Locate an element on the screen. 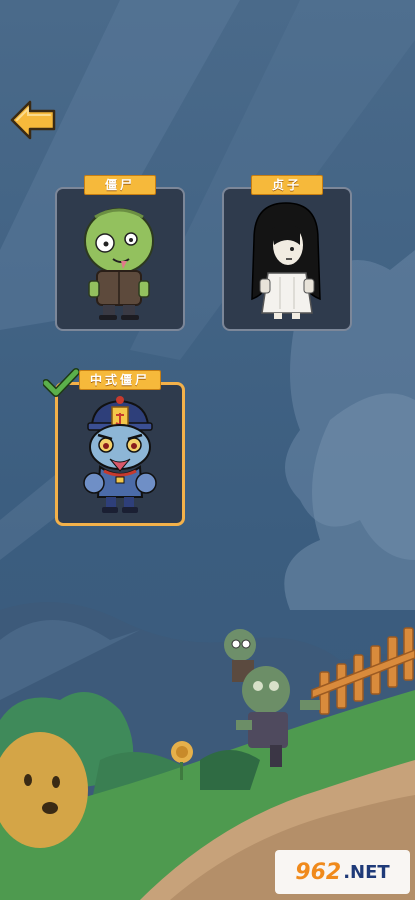 The width and height of the screenshot is (415, 900). character-label: 中式僵尸 is located at coordinates (120, 380).